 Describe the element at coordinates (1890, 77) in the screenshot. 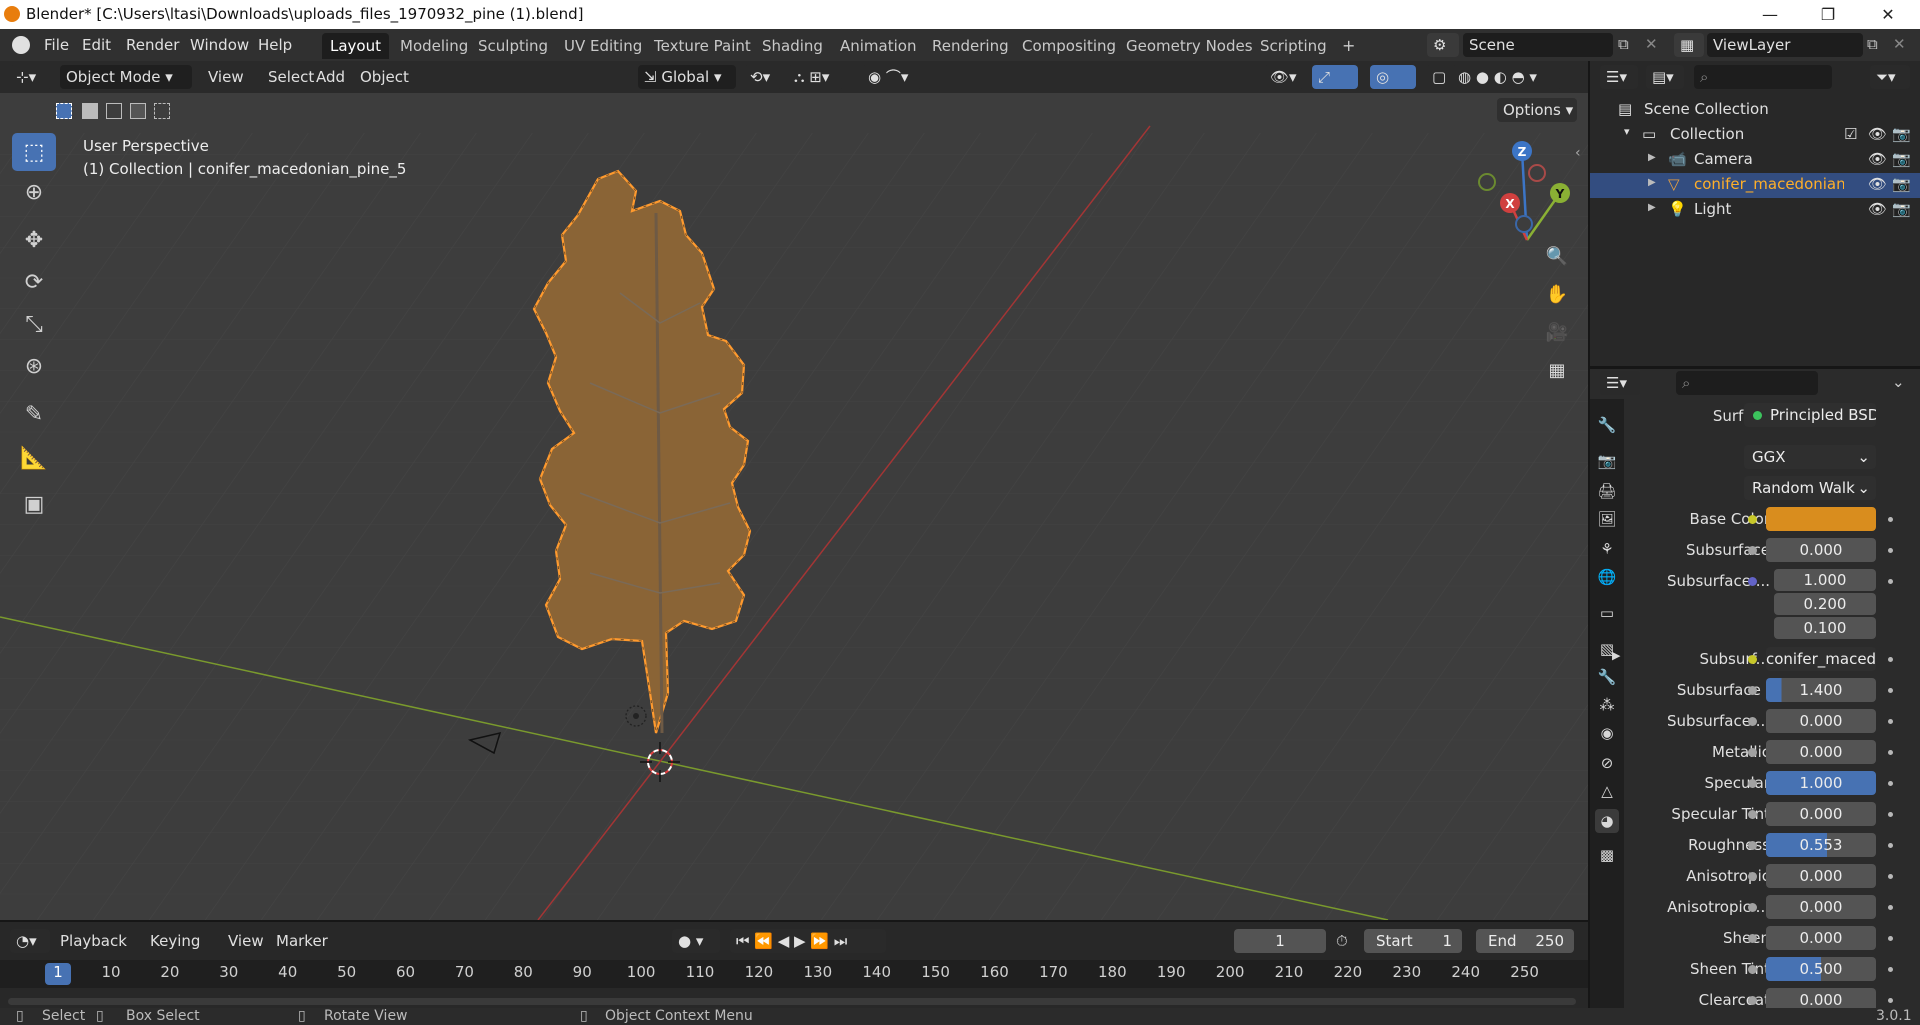

I see `outliner-filter-icon: ⏷▾` at that location.